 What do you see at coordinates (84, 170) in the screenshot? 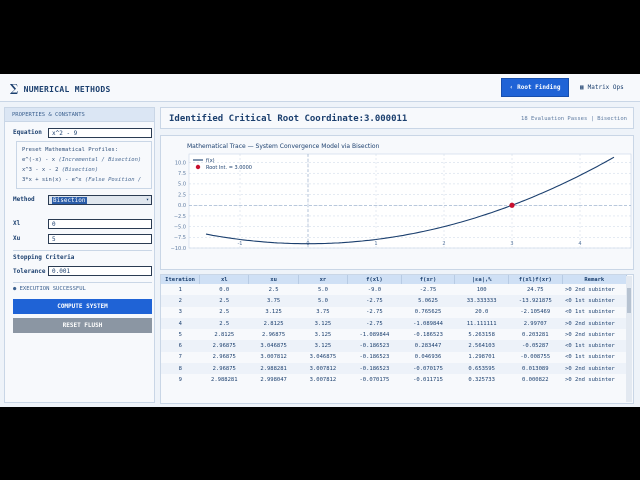
I see `preset-item: x^3 - x - 2 (Bisection)` at bounding box center [84, 170].